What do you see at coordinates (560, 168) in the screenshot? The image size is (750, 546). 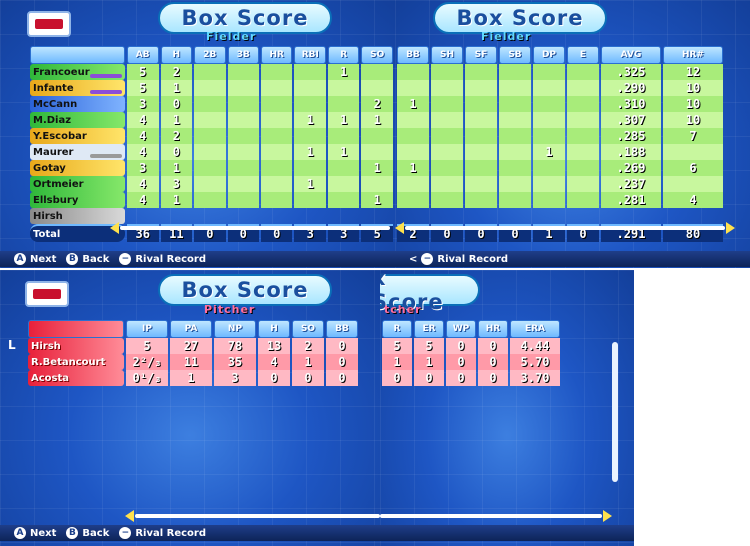 I see `table-row: 1 .269 6` at bounding box center [560, 168].